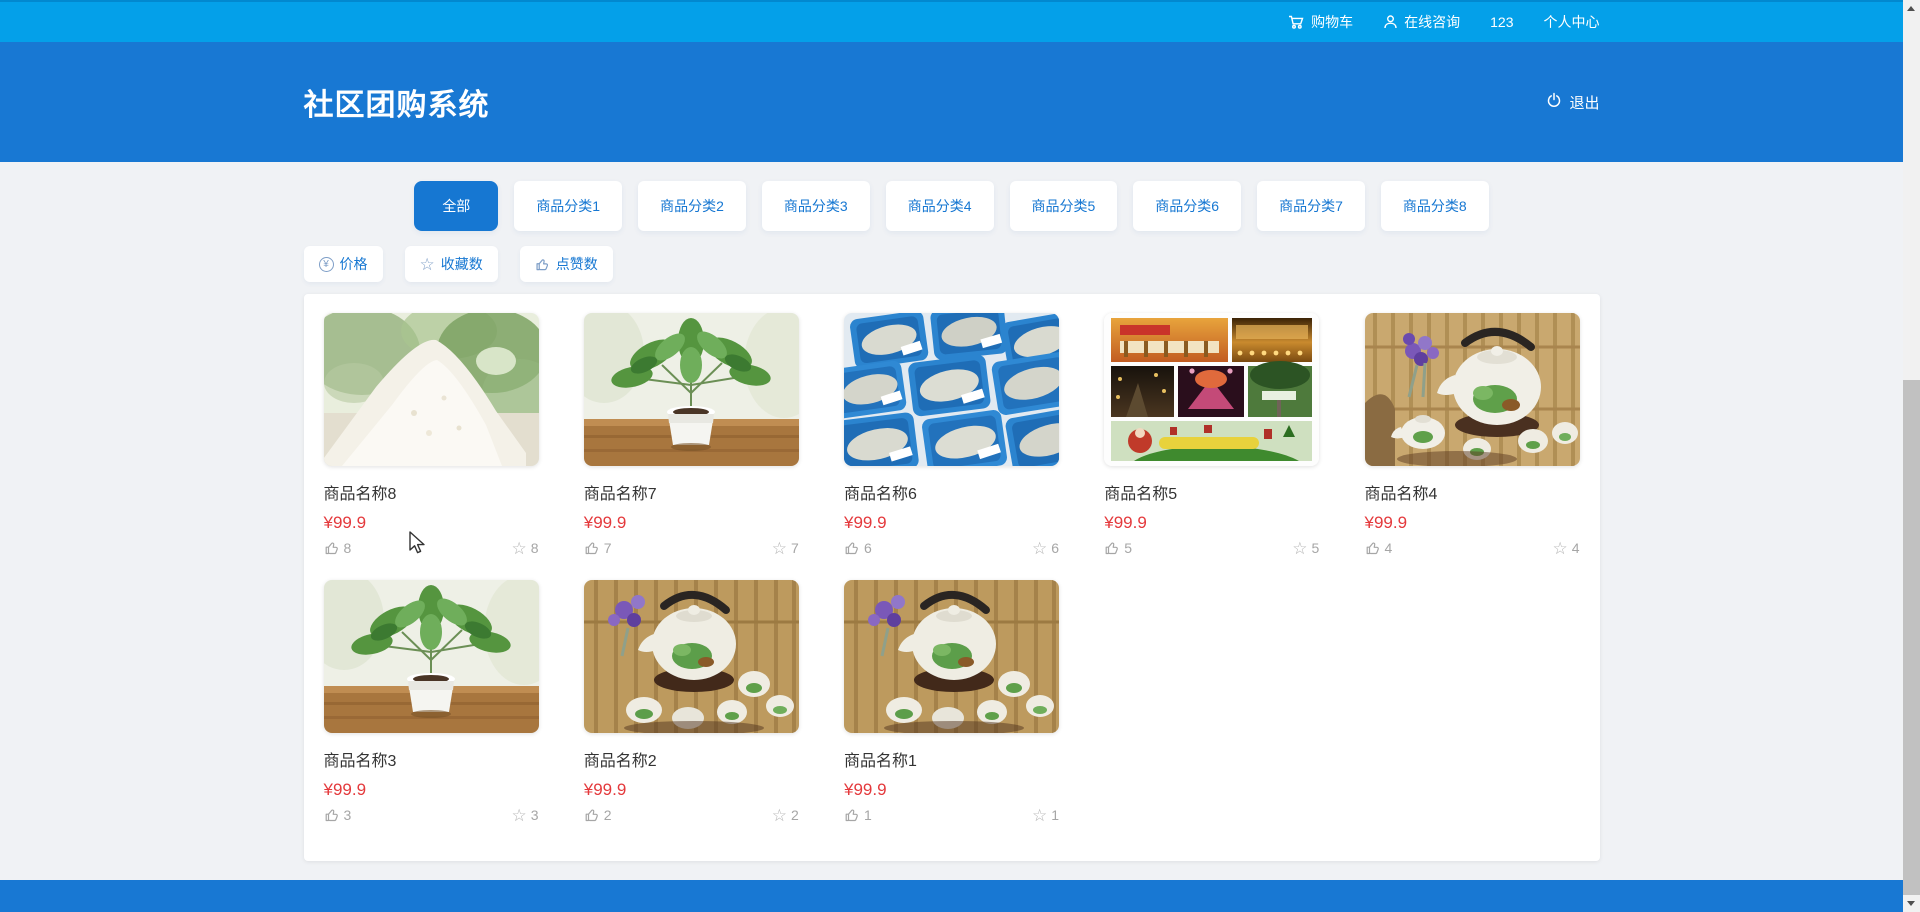 The width and height of the screenshot is (1920, 912). I want to click on sort-favorites-label: 收藏数, so click(461, 264).